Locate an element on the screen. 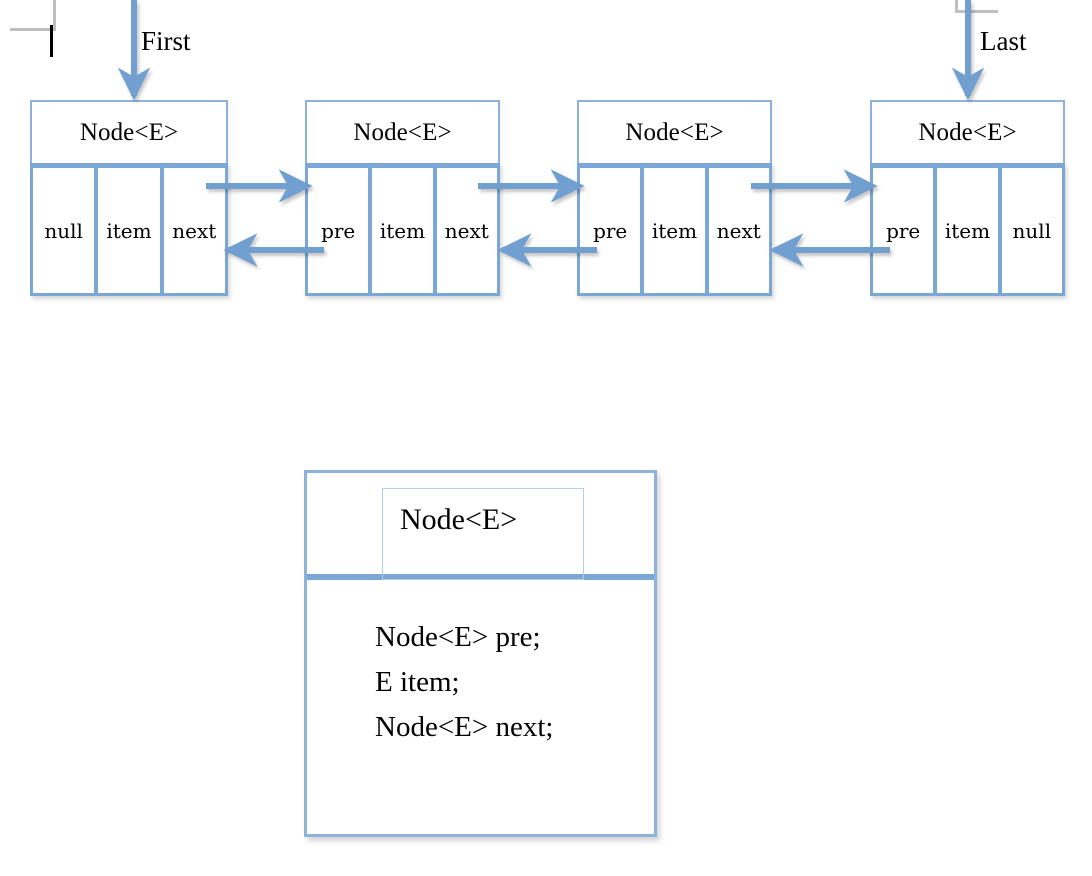  node-3-cells: pre item next is located at coordinates (674, 229).